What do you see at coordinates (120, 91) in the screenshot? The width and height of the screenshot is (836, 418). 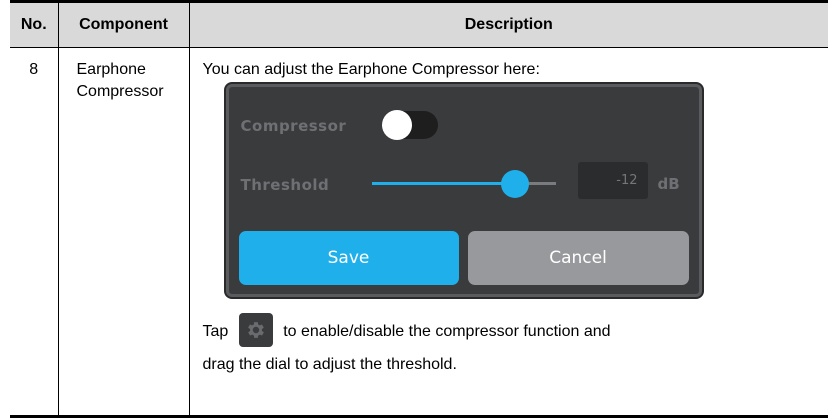 I see `component-name-line2: Compressor` at bounding box center [120, 91].